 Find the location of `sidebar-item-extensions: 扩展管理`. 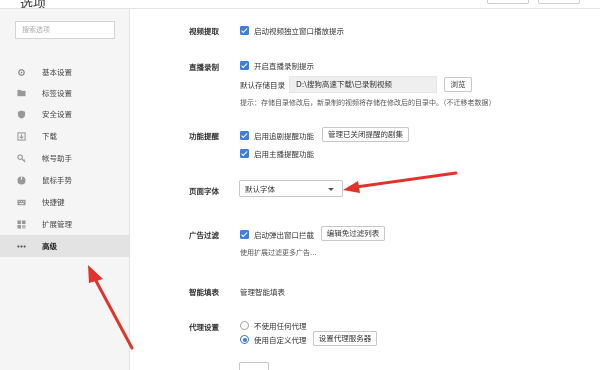

sidebar-item-extensions: 扩展管理 is located at coordinates (65, 224).